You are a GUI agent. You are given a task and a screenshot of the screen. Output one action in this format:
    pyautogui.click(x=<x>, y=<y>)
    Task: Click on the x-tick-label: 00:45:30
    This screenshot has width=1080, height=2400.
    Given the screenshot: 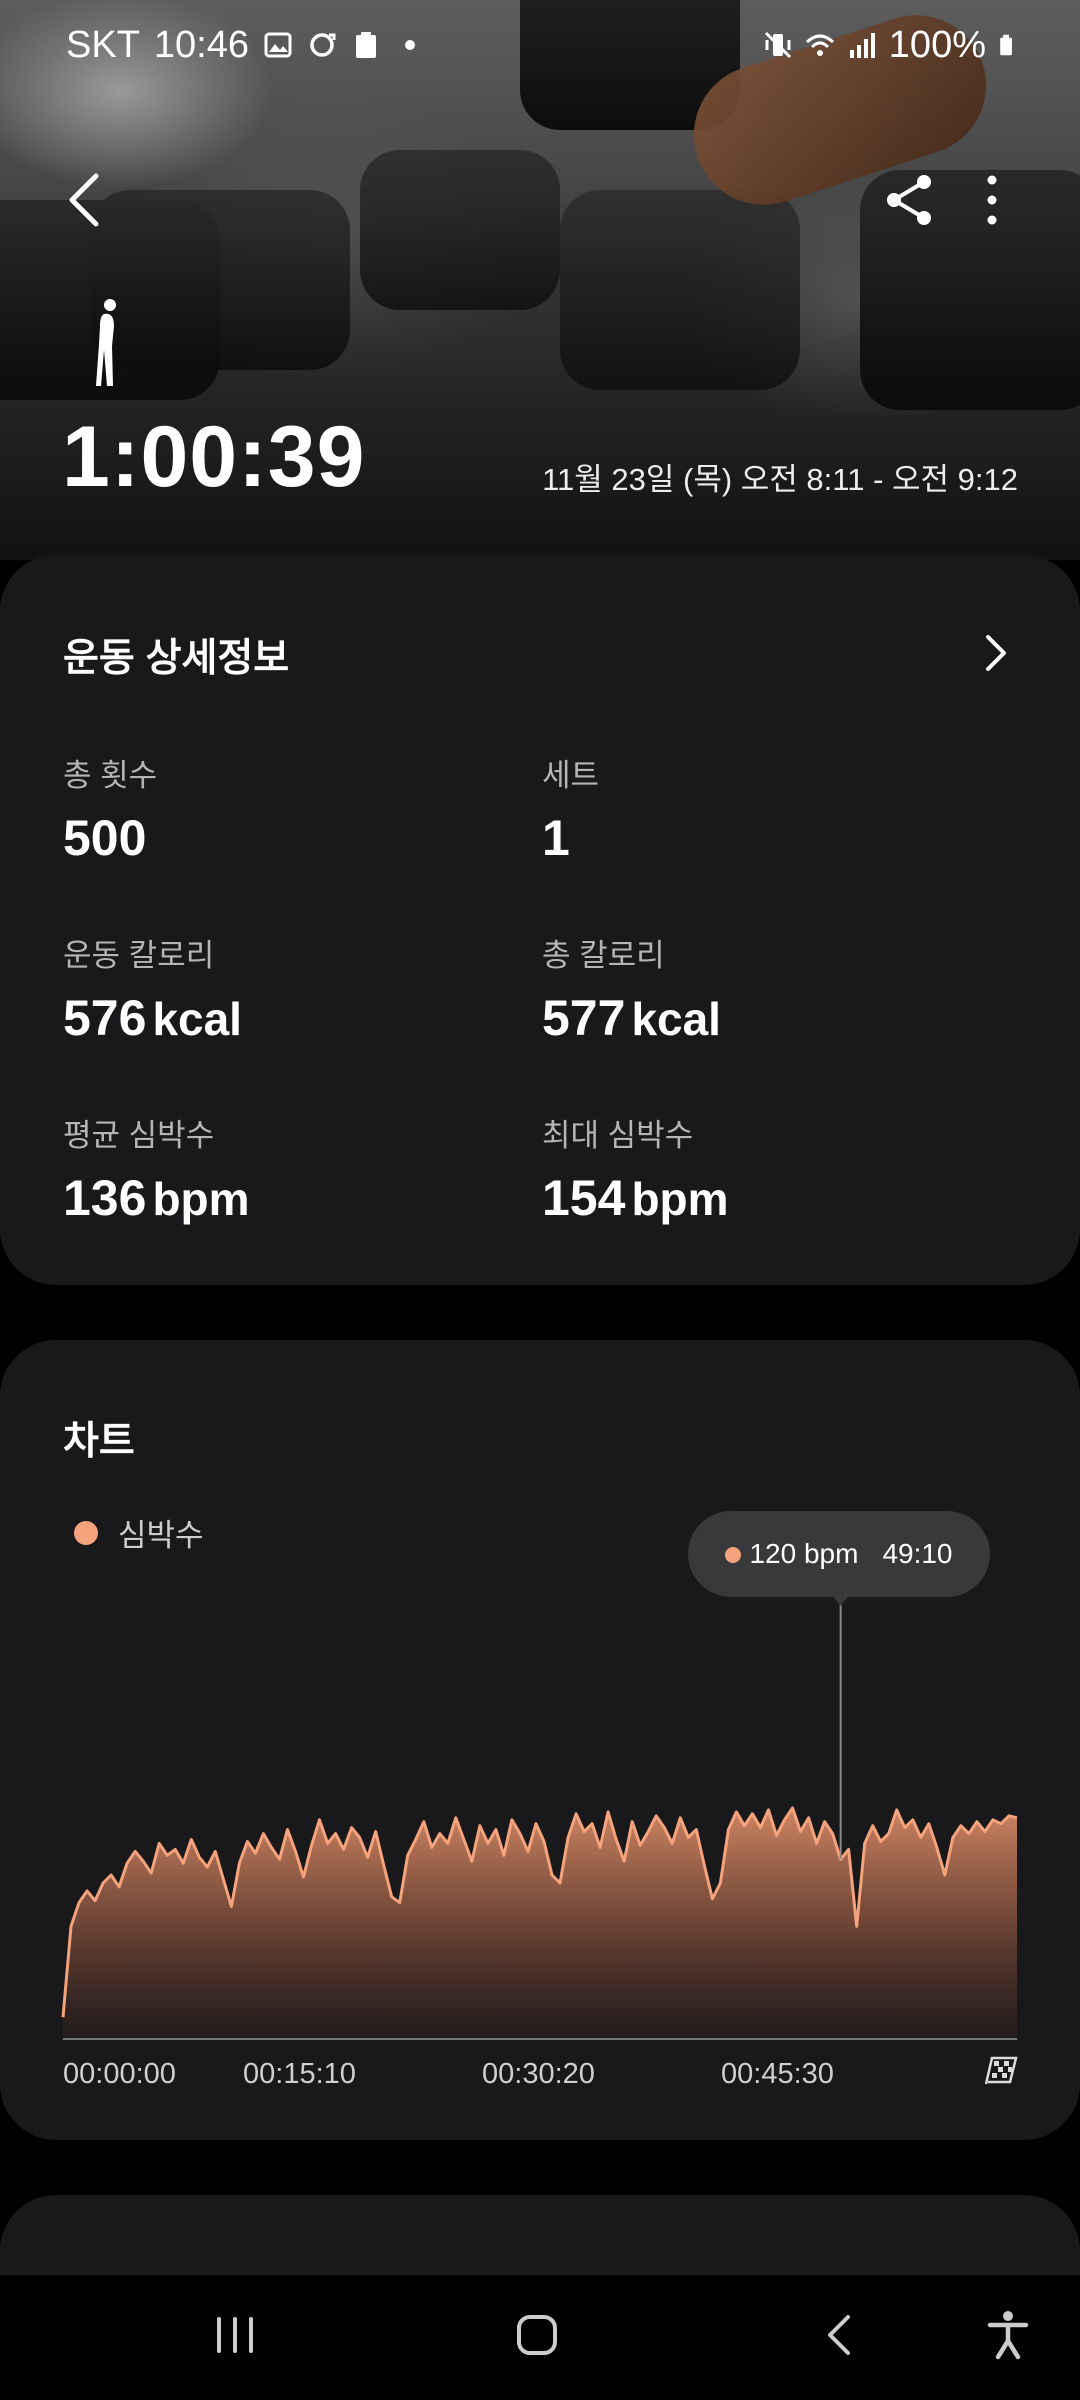 What is the action you would take?
    pyautogui.click(x=777, y=2074)
    